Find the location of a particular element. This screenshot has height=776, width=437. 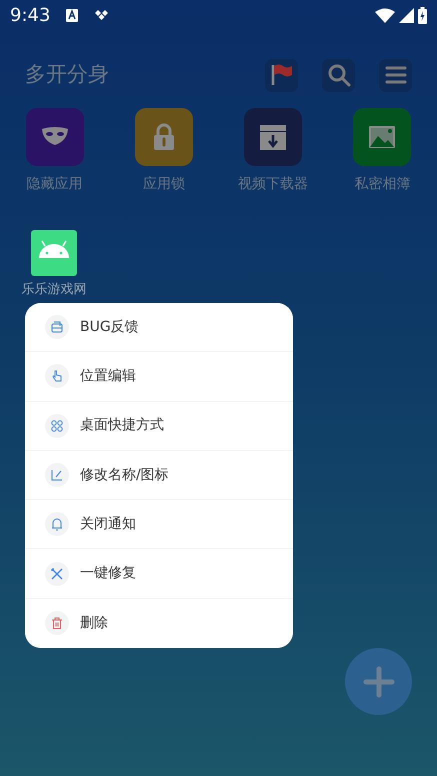

app-label: 隐藏应用 is located at coordinates (54, 184).